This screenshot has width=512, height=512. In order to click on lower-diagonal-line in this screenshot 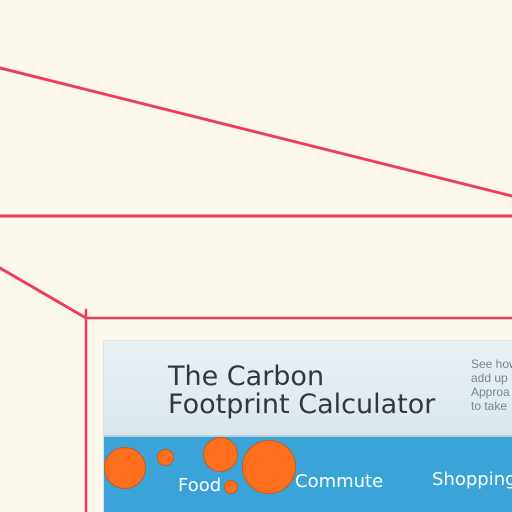, I will do `click(44, 293)`.